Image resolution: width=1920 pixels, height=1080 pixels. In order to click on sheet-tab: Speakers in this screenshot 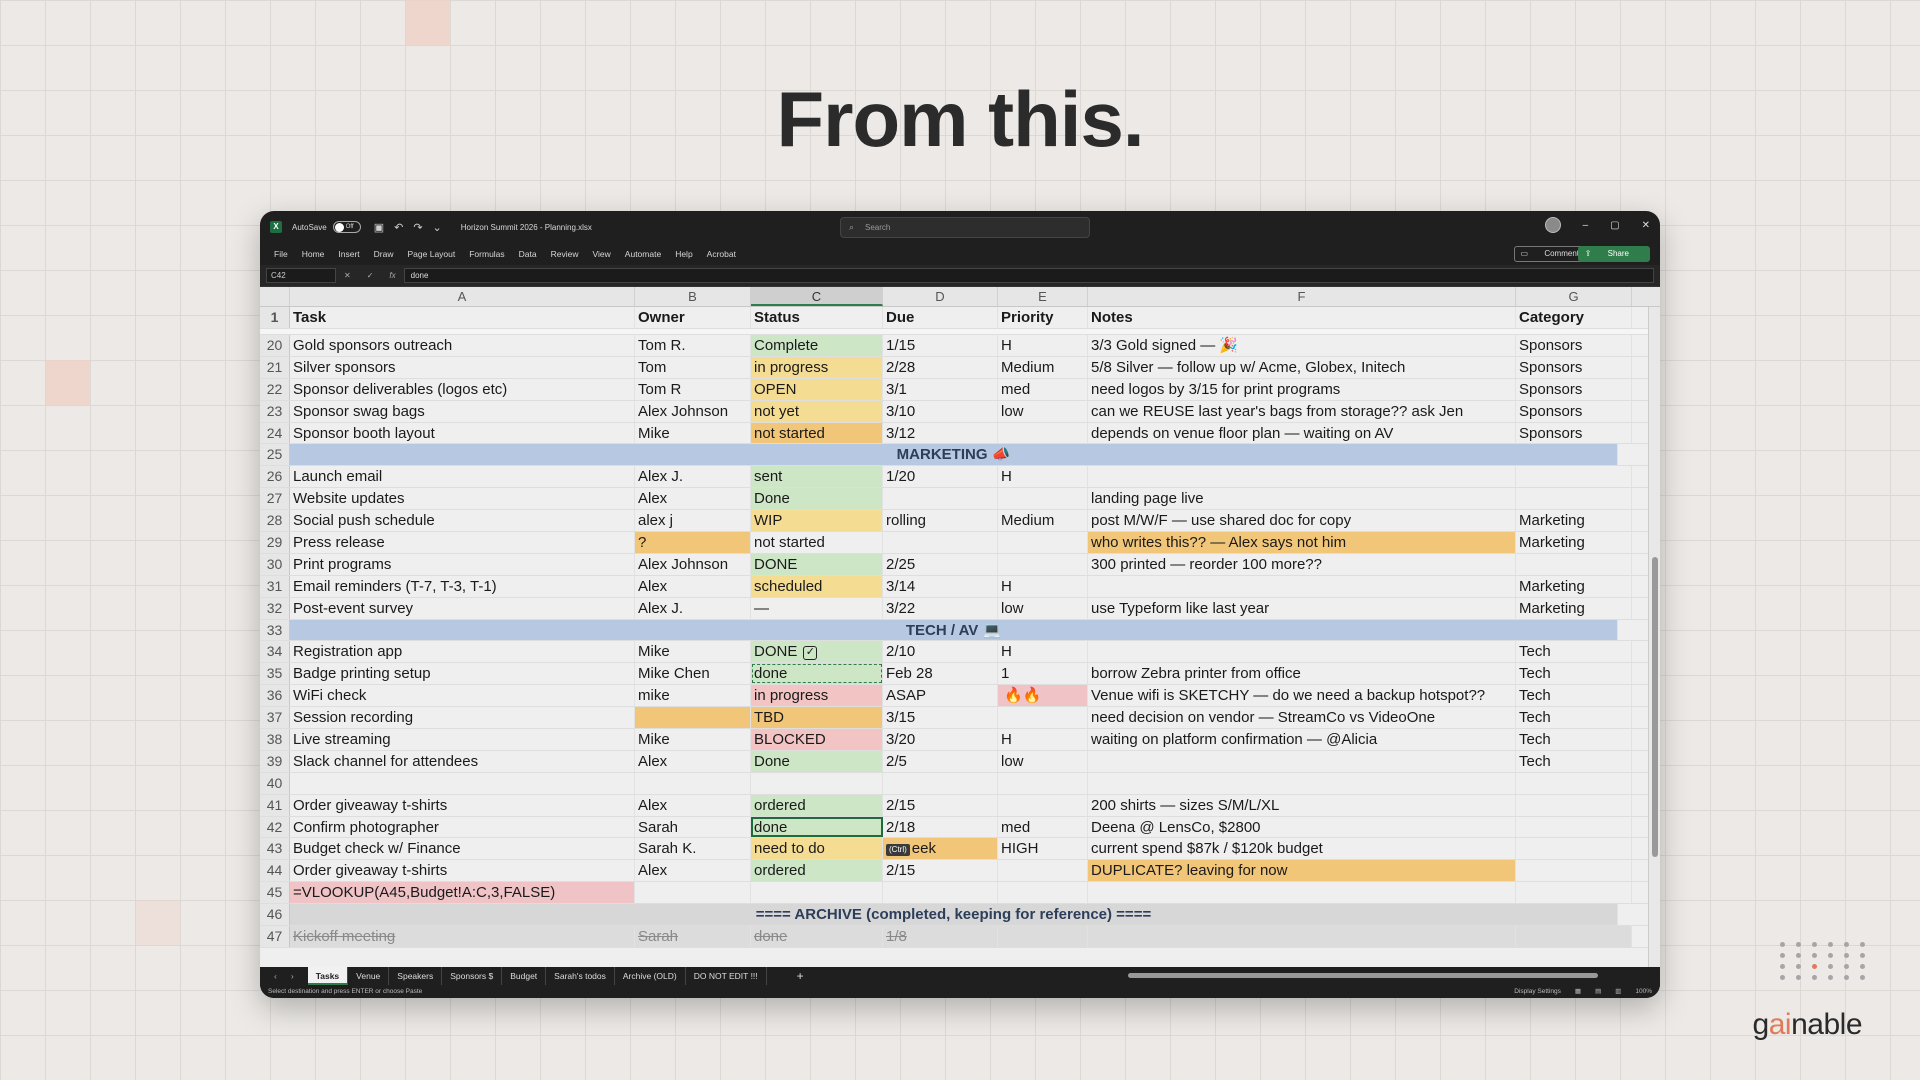, I will do `click(416, 976)`.